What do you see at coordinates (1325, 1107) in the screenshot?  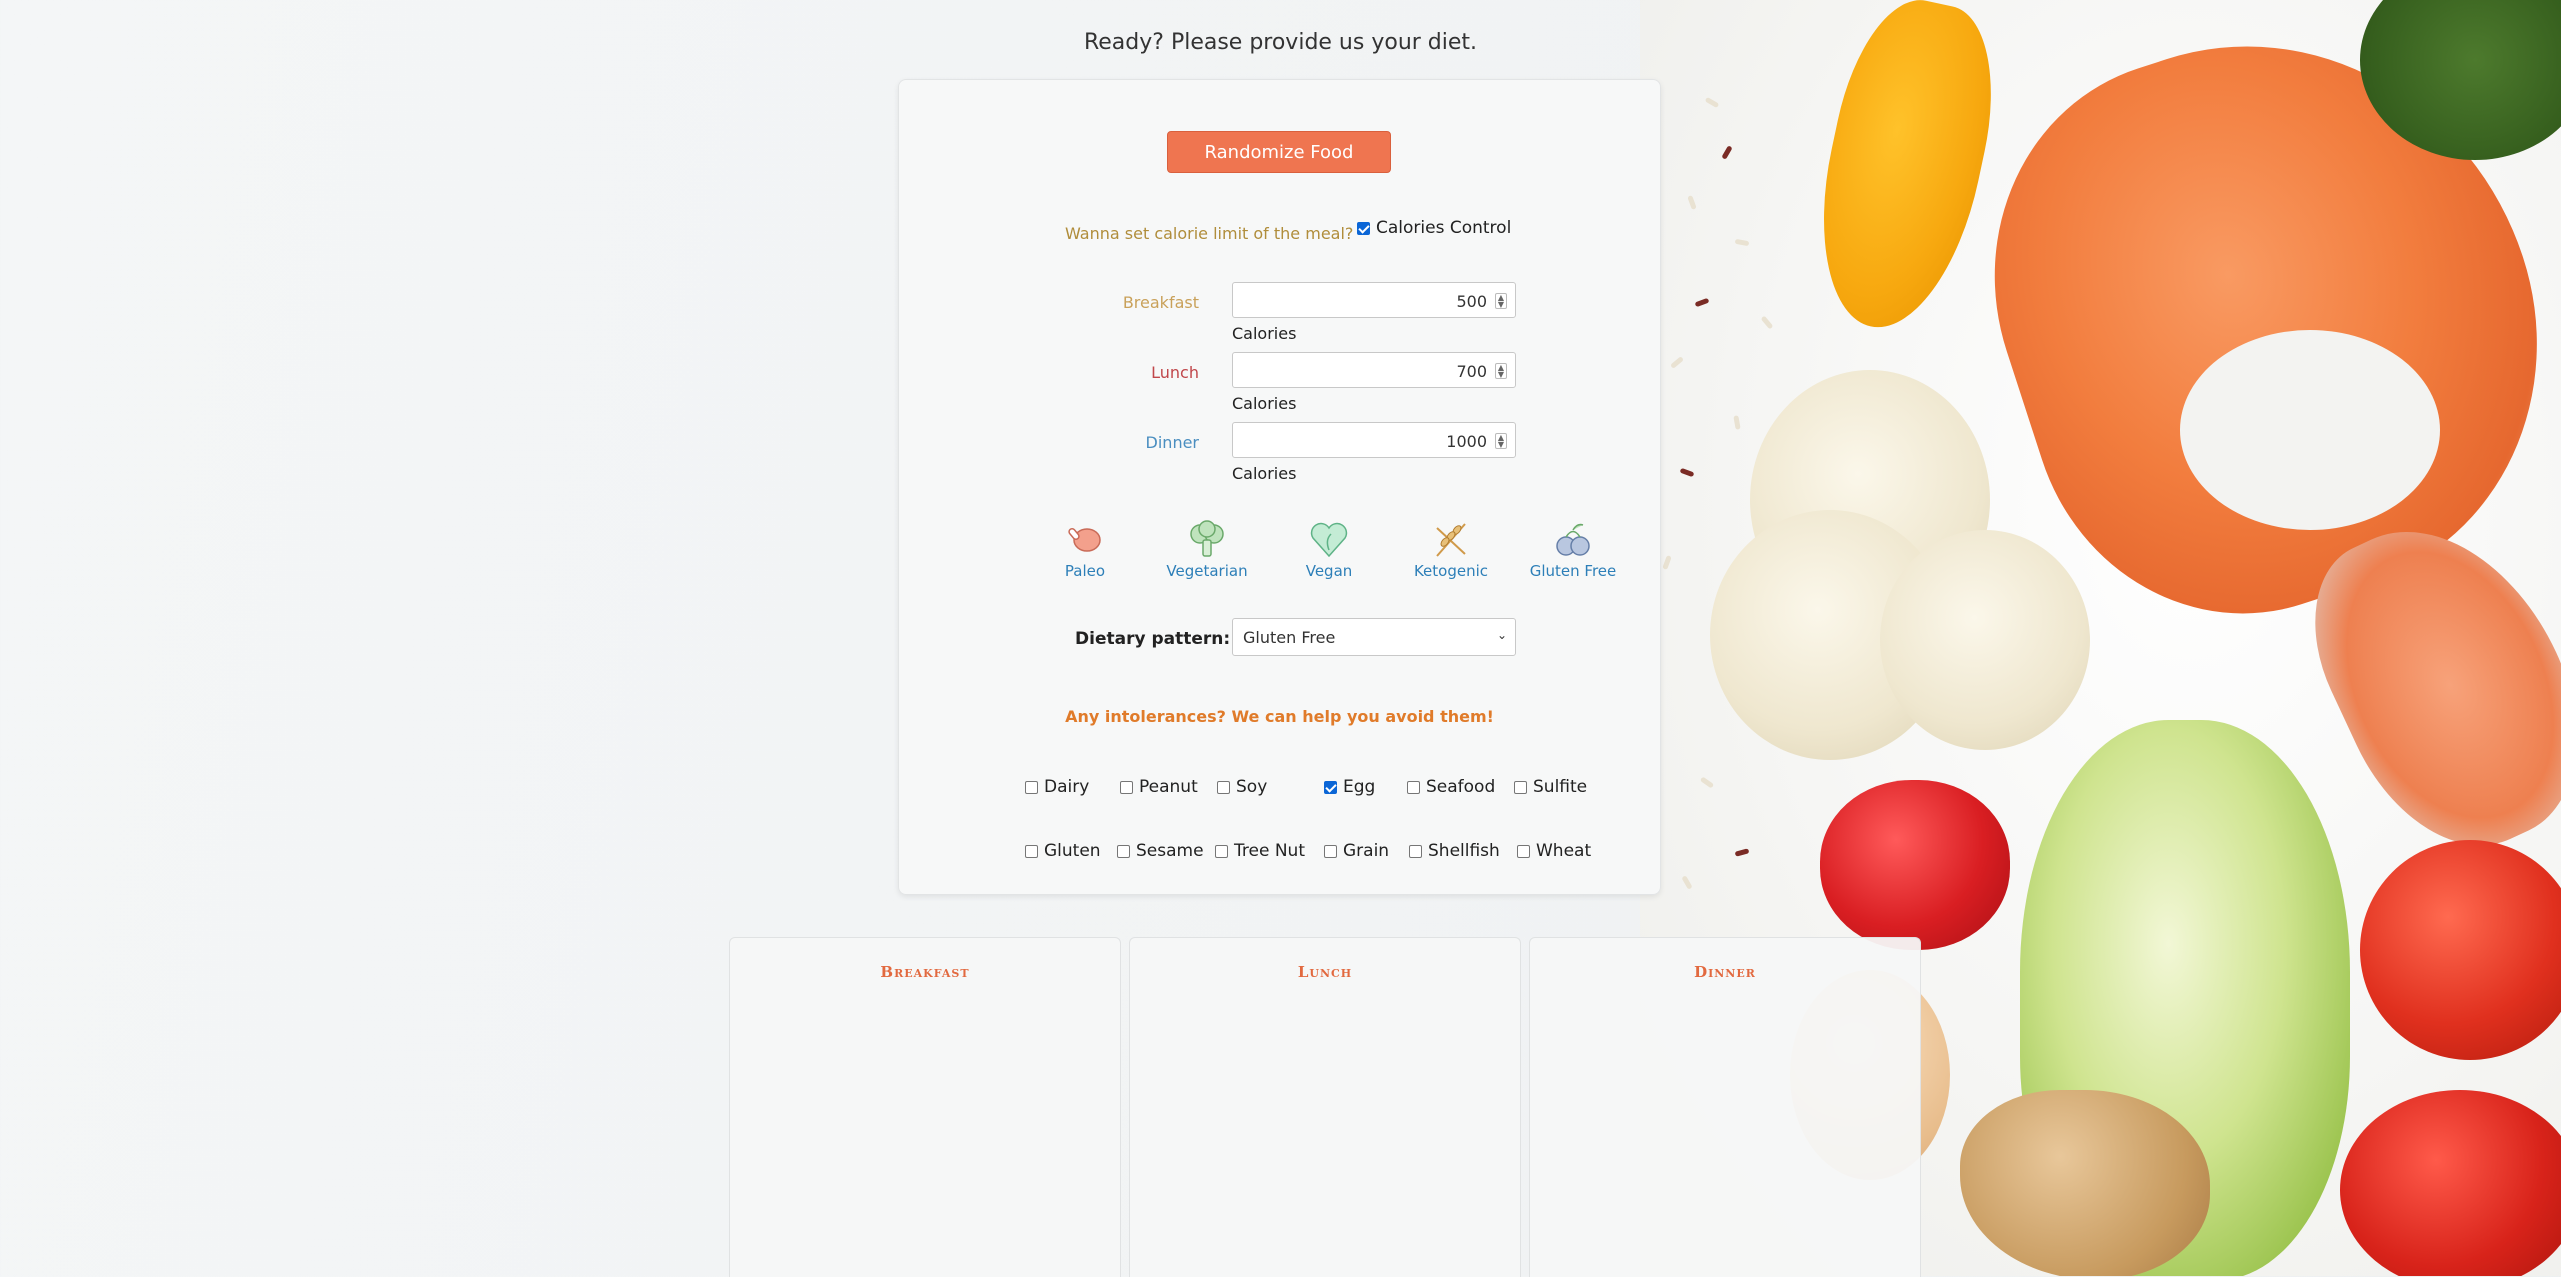 I see `lunch-panel: Lunch` at bounding box center [1325, 1107].